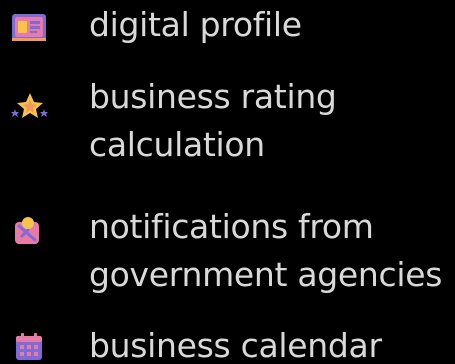  What do you see at coordinates (235, 345) in the screenshot?
I see `feature-label: business calendar` at bounding box center [235, 345].